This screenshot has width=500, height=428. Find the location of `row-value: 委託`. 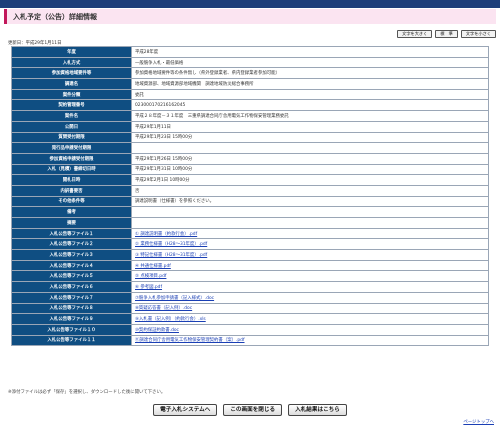

row-value: 委託 is located at coordinates (310, 94).